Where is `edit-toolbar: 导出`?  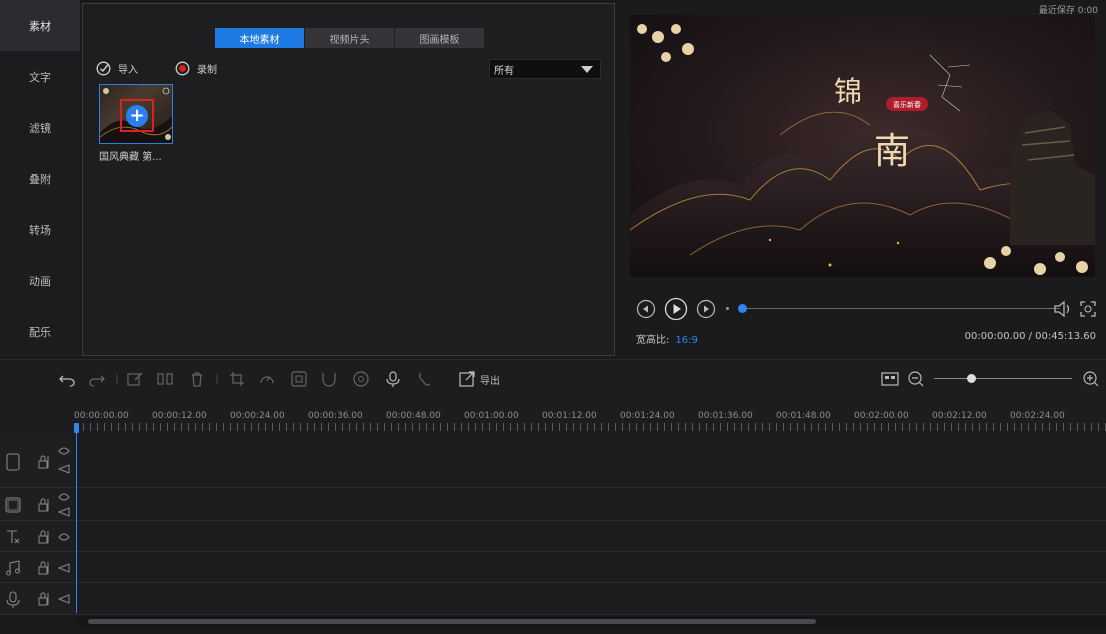 edit-toolbar: 导出 is located at coordinates (553, 378).